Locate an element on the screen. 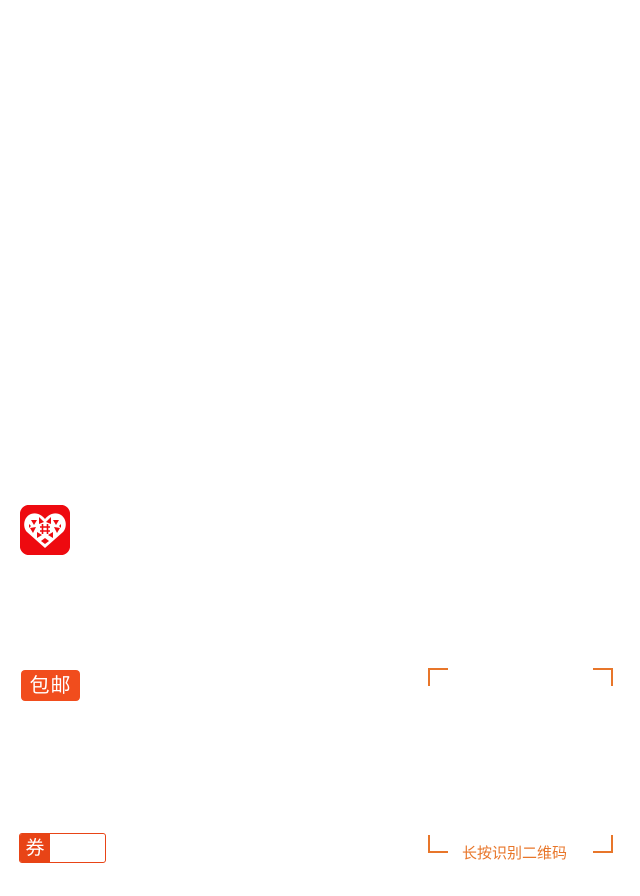 Image resolution: width=640 pixels, height=896 pixels. free-shipping-badge: 包邮 is located at coordinates (50, 685).